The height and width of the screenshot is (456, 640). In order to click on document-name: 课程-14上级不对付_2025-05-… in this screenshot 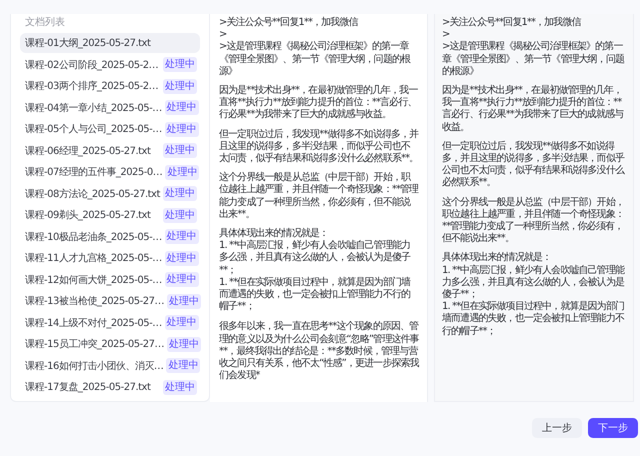, I will do `click(93, 323)`.